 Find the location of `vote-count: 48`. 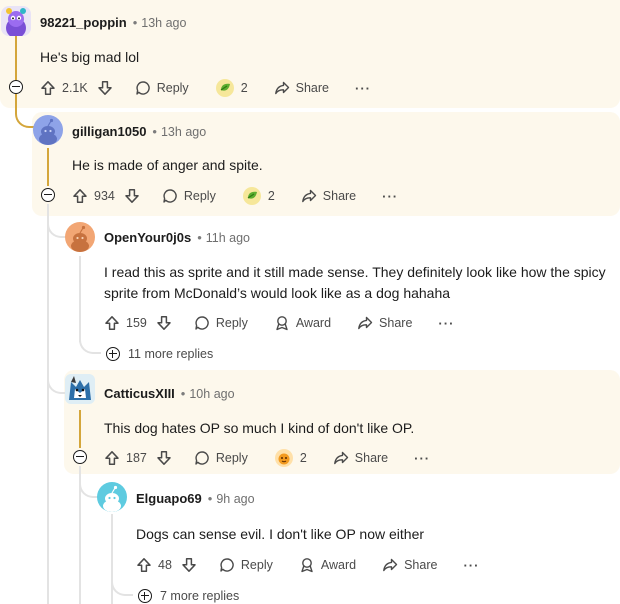

vote-count: 48 is located at coordinates (165, 565).